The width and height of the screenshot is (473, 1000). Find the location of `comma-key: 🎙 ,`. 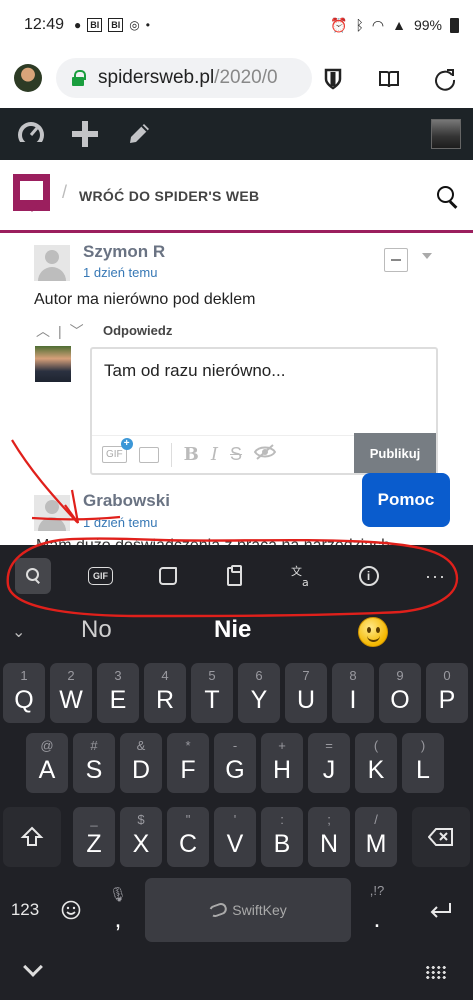

comma-key: 🎙 , is located at coordinates (118, 910).